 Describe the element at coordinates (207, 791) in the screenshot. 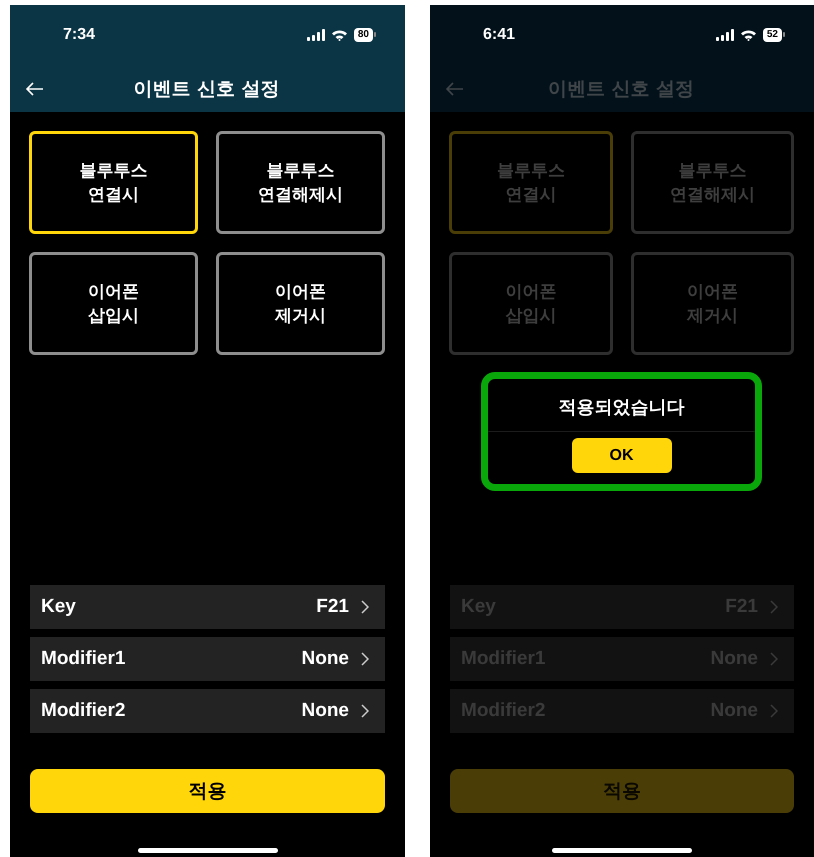

I see `apply-button: 적용` at that location.